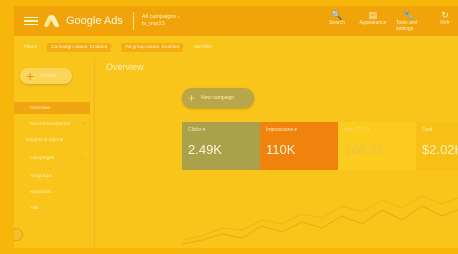 This screenshot has height=254, width=458. What do you see at coordinates (202, 47) in the screenshot?
I see `add-filter-link: Add filter` at bounding box center [202, 47].